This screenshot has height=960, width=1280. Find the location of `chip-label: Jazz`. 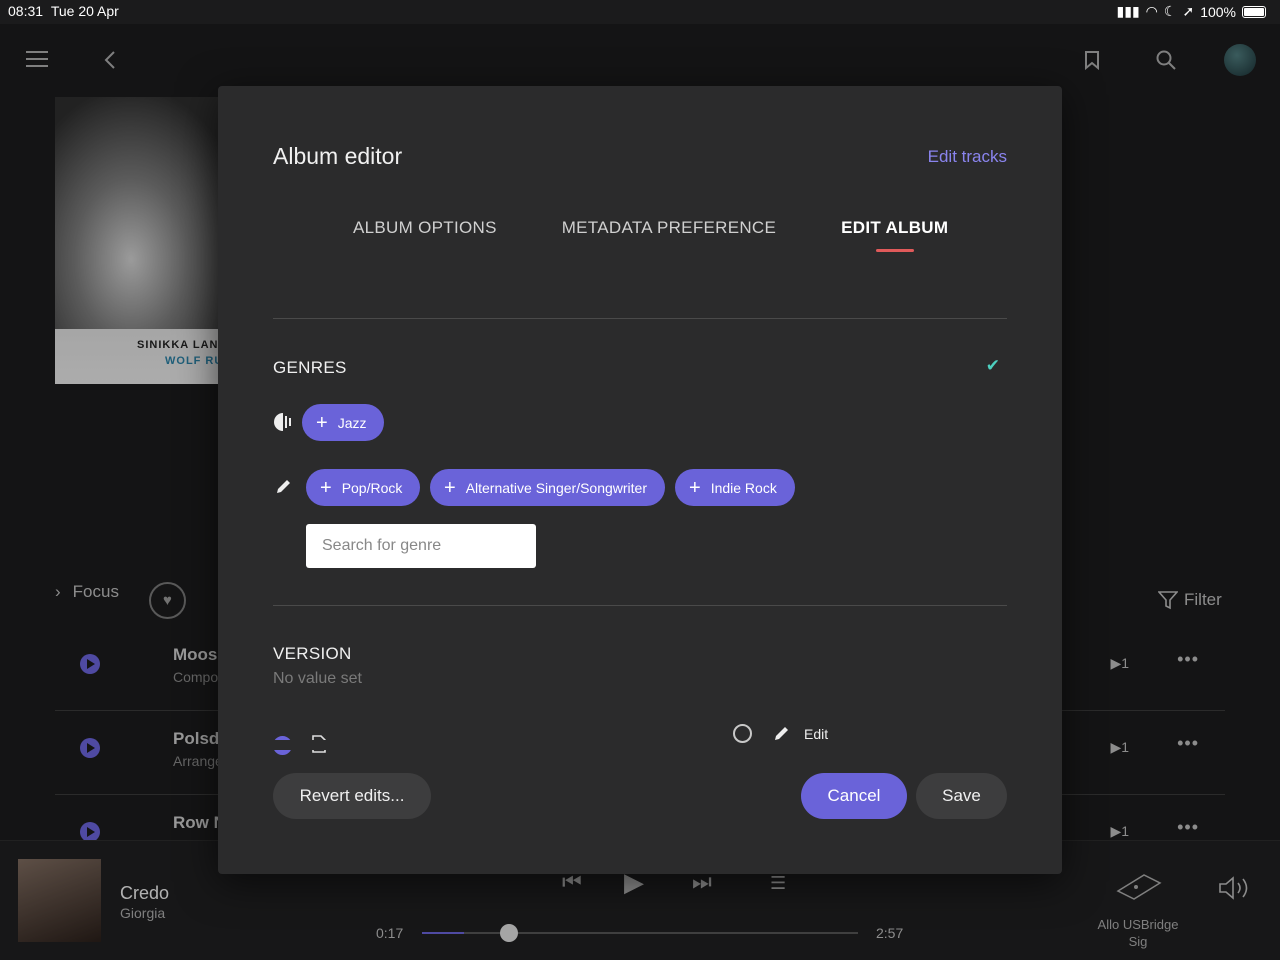

chip-label: Jazz is located at coordinates (352, 422).